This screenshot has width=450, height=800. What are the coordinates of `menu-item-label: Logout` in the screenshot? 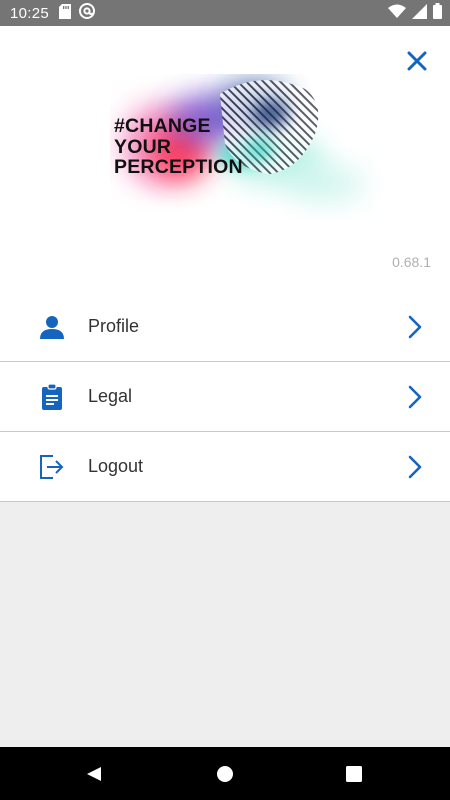 It's located at (116, 466).